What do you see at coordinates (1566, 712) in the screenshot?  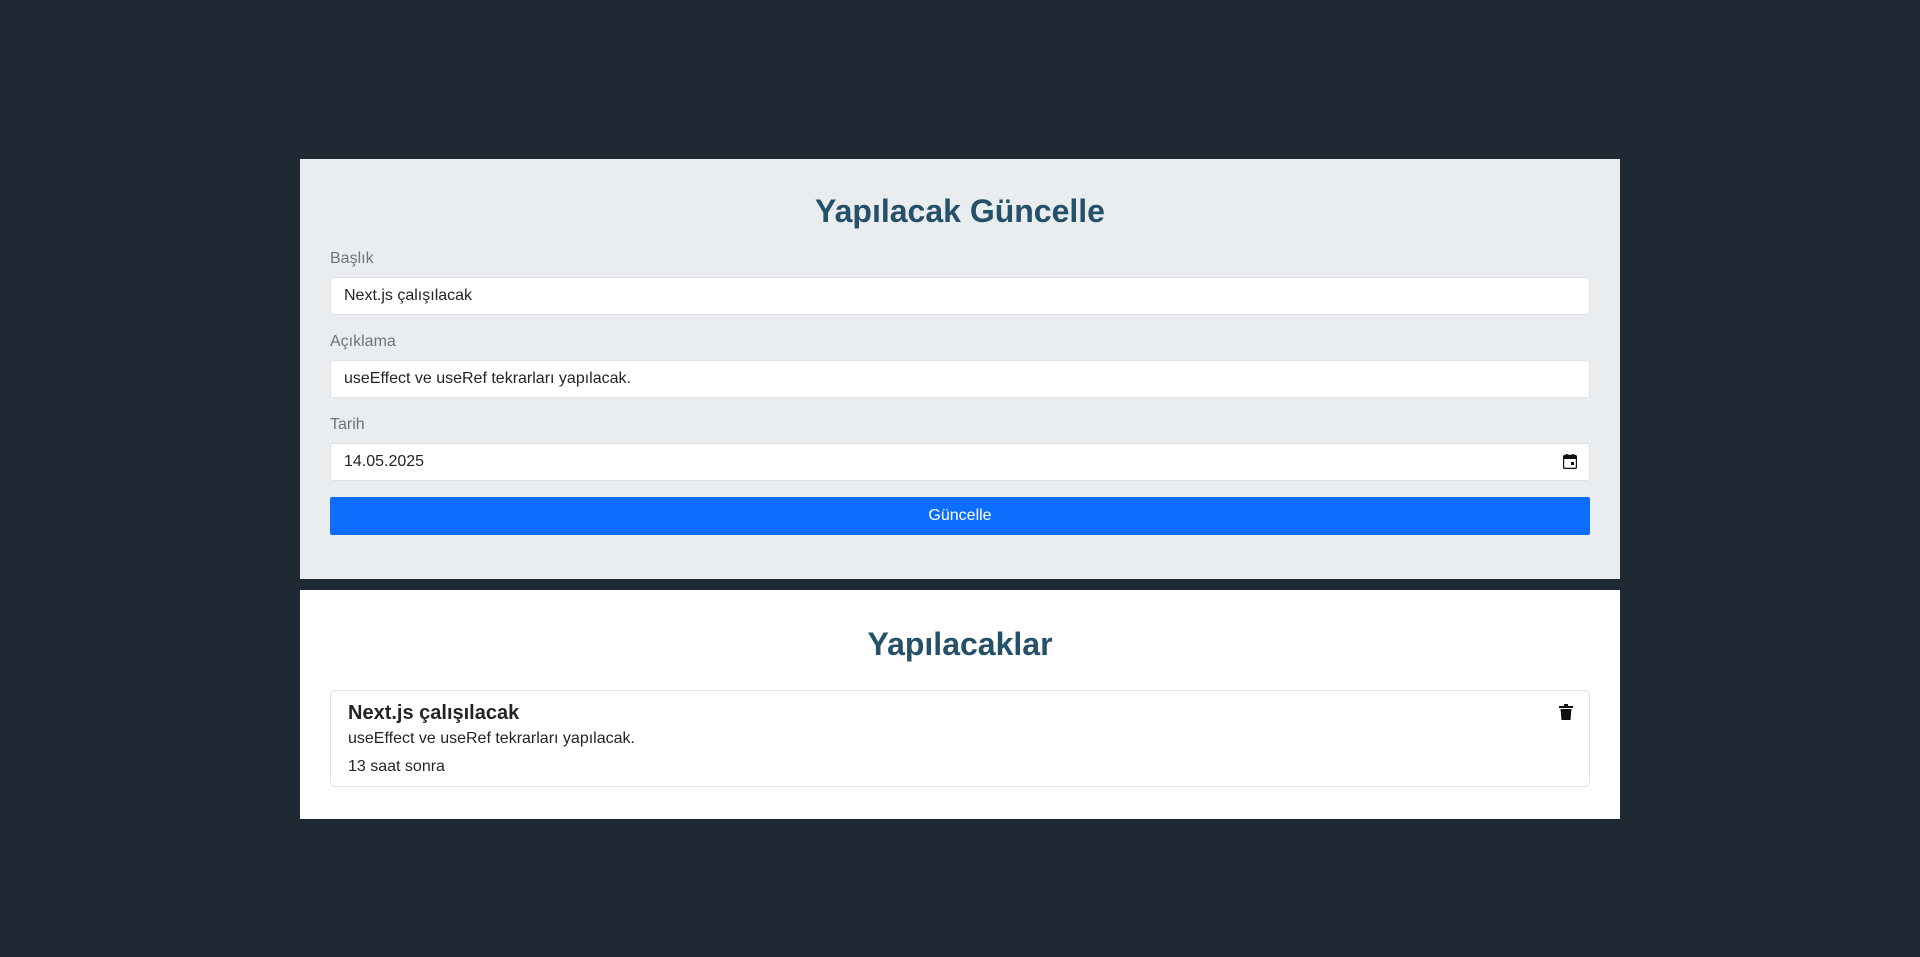 I see `trash-icon` at bounding box center [1566, 712].